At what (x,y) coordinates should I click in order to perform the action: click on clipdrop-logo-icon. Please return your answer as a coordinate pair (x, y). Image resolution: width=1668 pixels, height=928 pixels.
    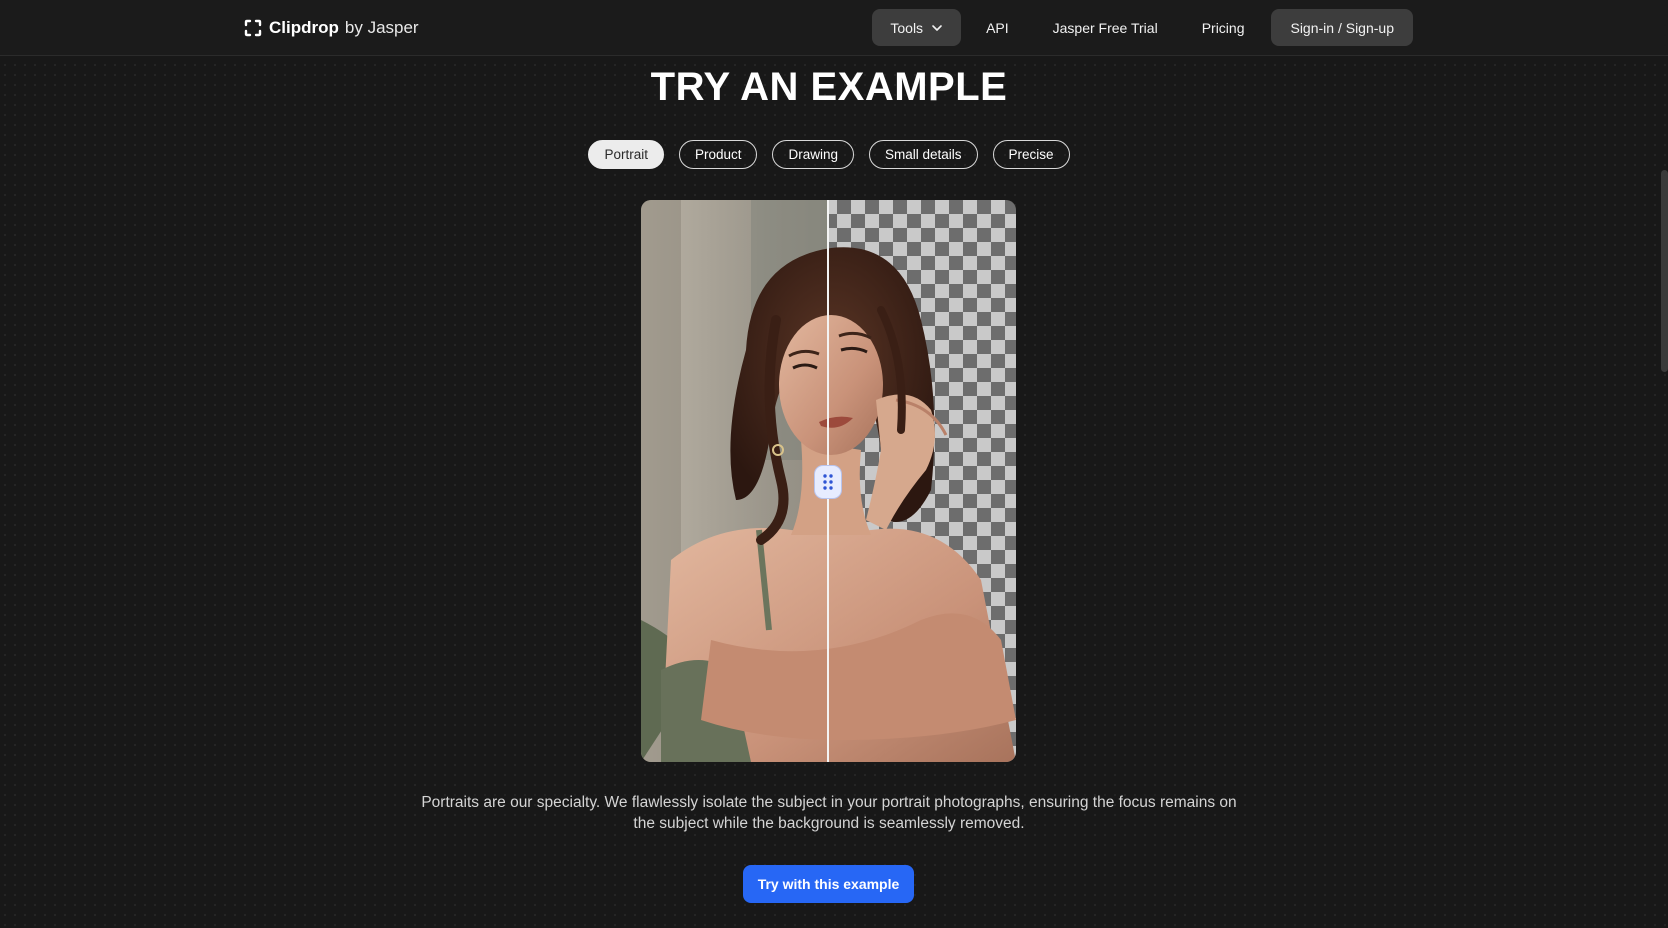
    Looking at the image, I should click on (253, 28).